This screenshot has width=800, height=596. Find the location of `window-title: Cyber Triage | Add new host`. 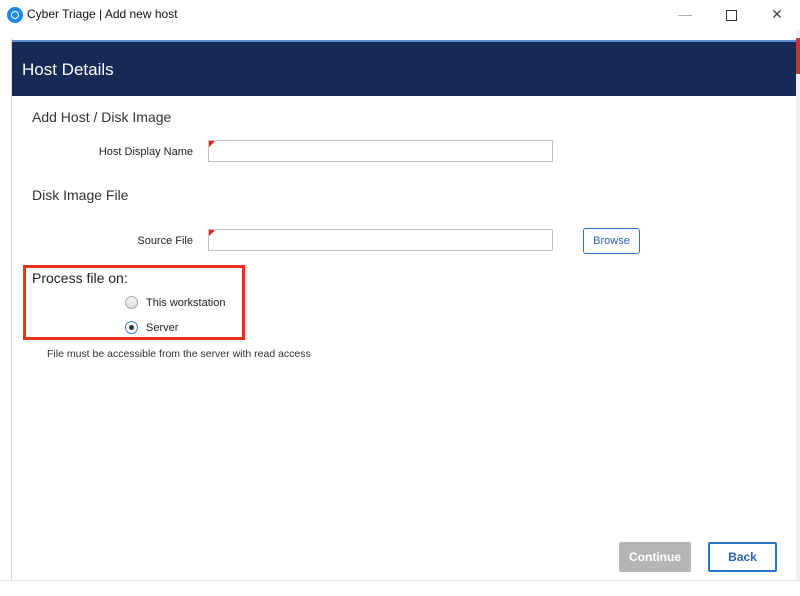

window-title: Cyber Triage | Add new host is located at coordinates (102, 14).